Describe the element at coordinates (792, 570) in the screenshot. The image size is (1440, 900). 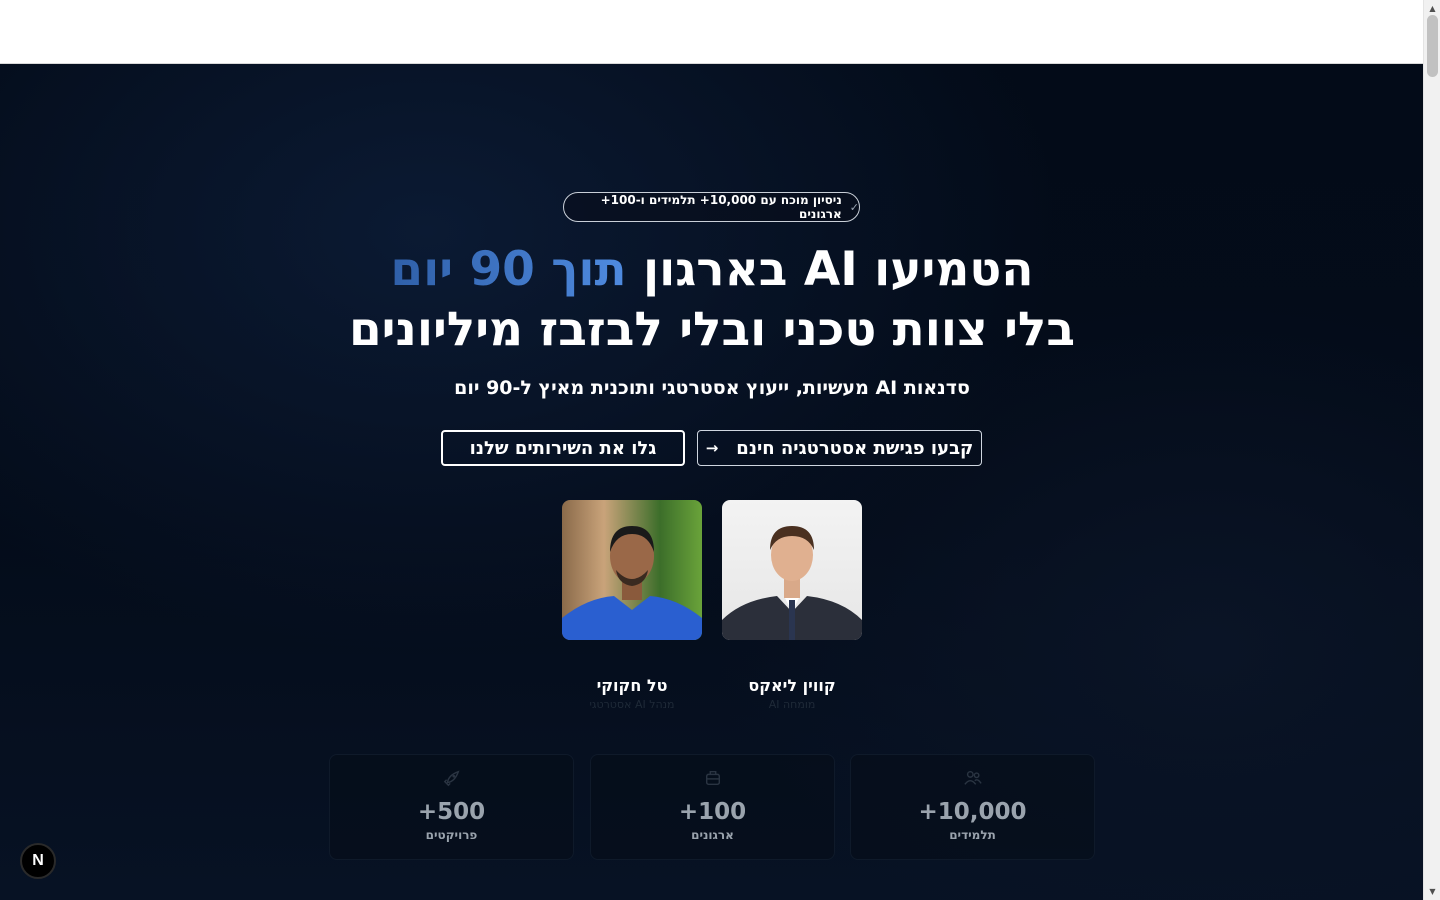
I see `avatar-quinn` at that location.